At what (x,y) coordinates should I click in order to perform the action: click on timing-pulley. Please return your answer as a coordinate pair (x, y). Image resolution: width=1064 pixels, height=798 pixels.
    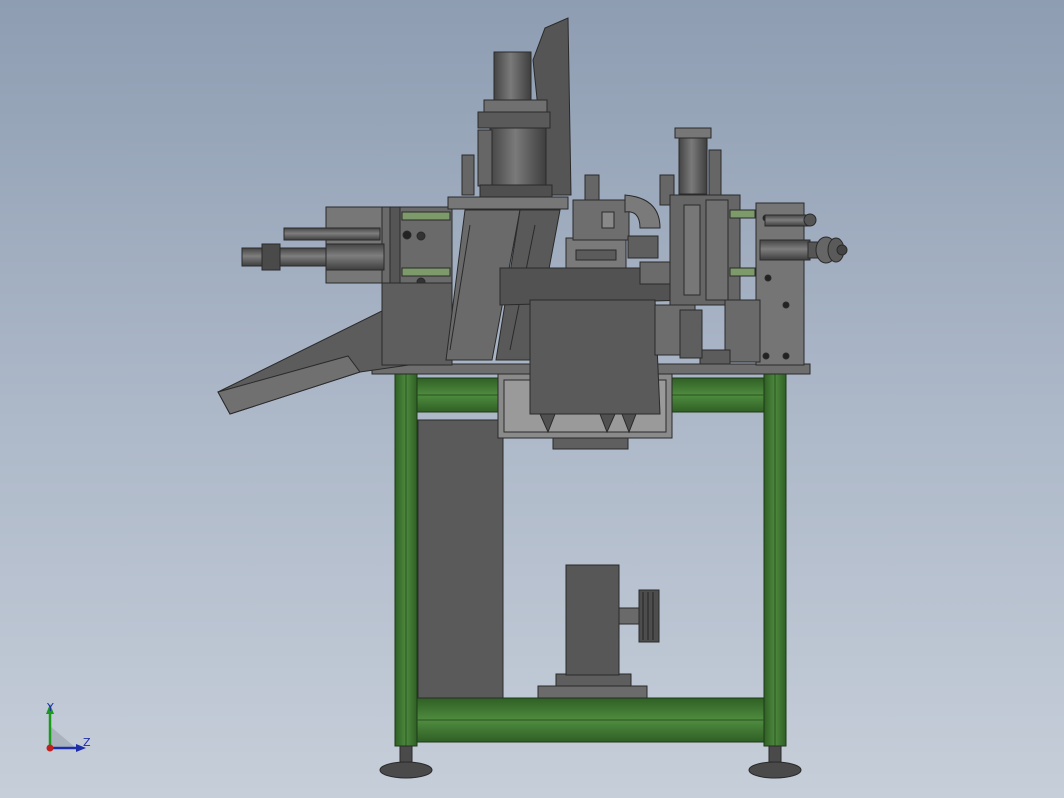
    Looking at the image, I should click on (649, 616).